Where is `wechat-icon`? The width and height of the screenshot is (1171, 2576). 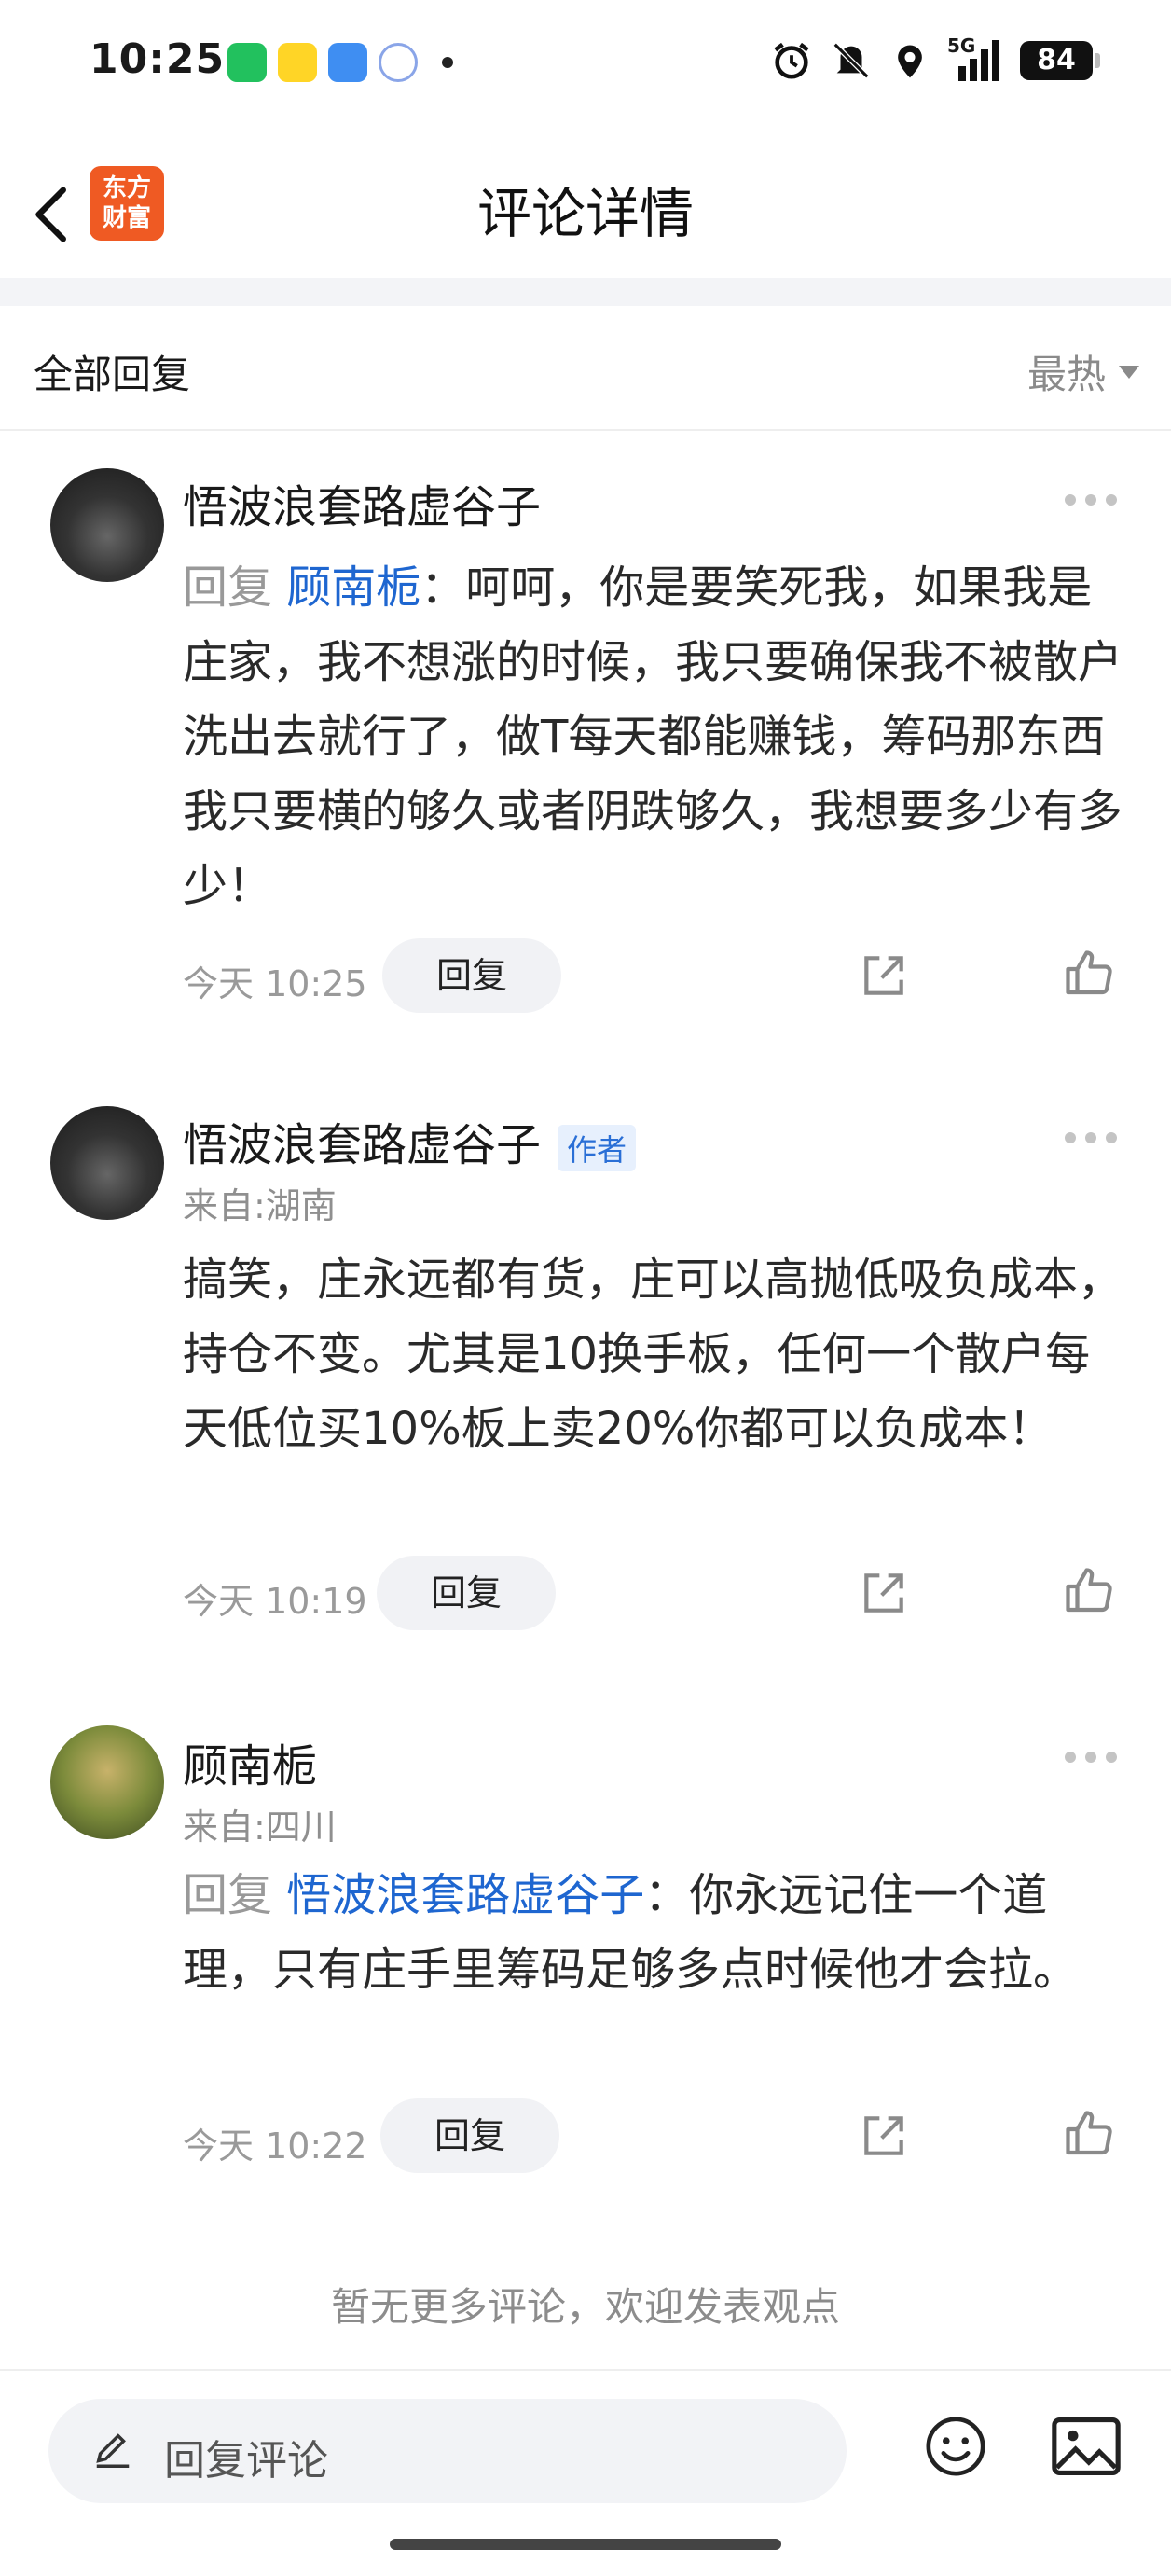
wechat-icon is located at coordinates (247, 62).